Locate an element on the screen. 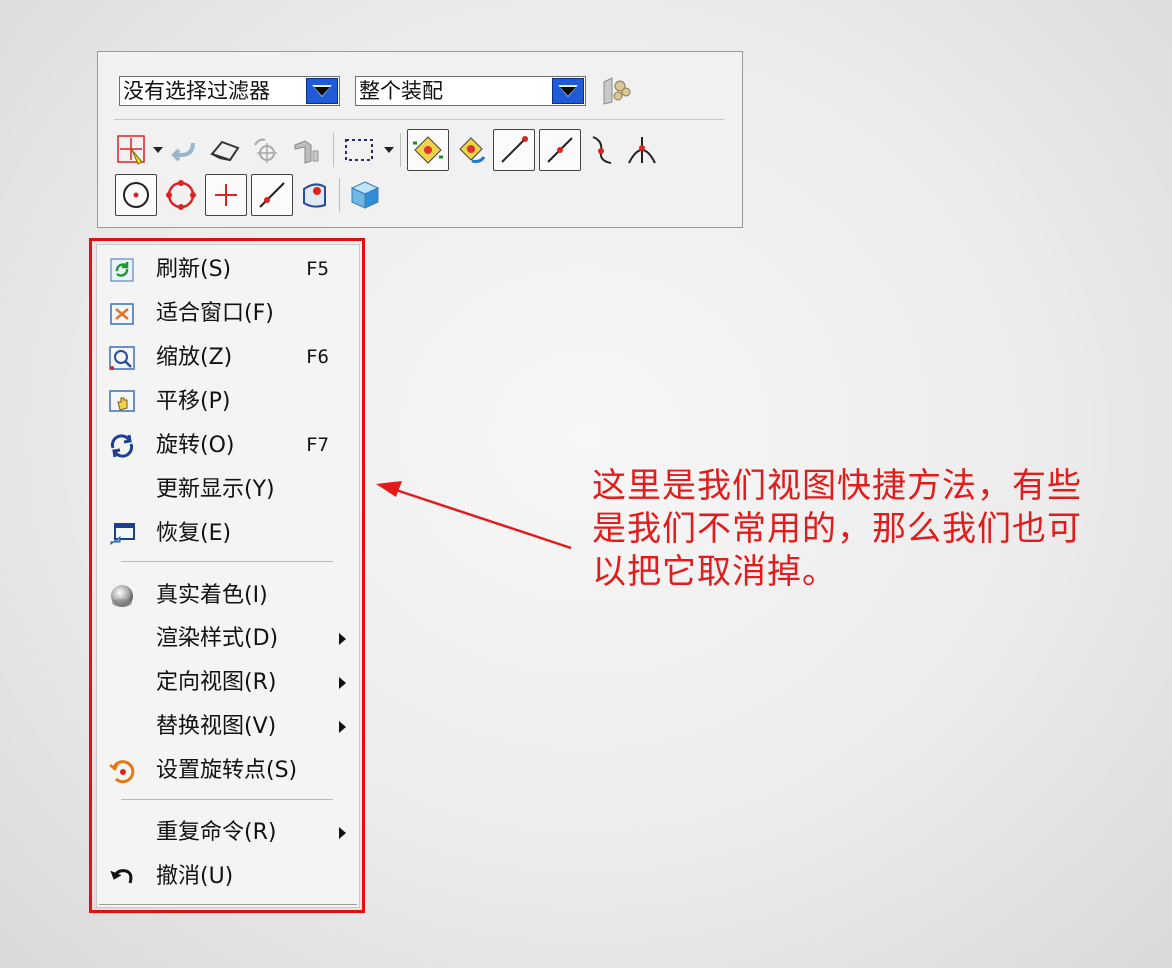 The width and height of the screenshot is (1172, 968). menu-item-replace-view: 替换视图(V) is located at coordinates (229, 727).